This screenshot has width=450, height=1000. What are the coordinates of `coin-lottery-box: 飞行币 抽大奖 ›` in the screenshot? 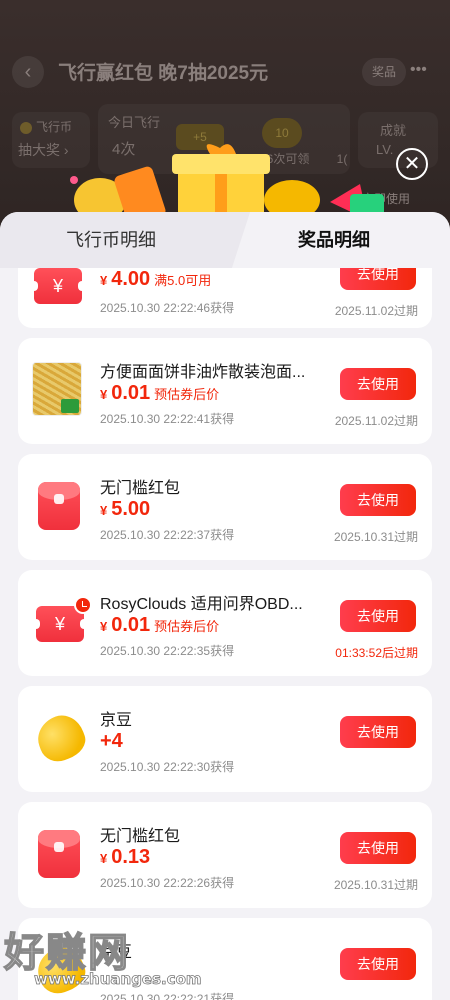 It's located at (51, 140).